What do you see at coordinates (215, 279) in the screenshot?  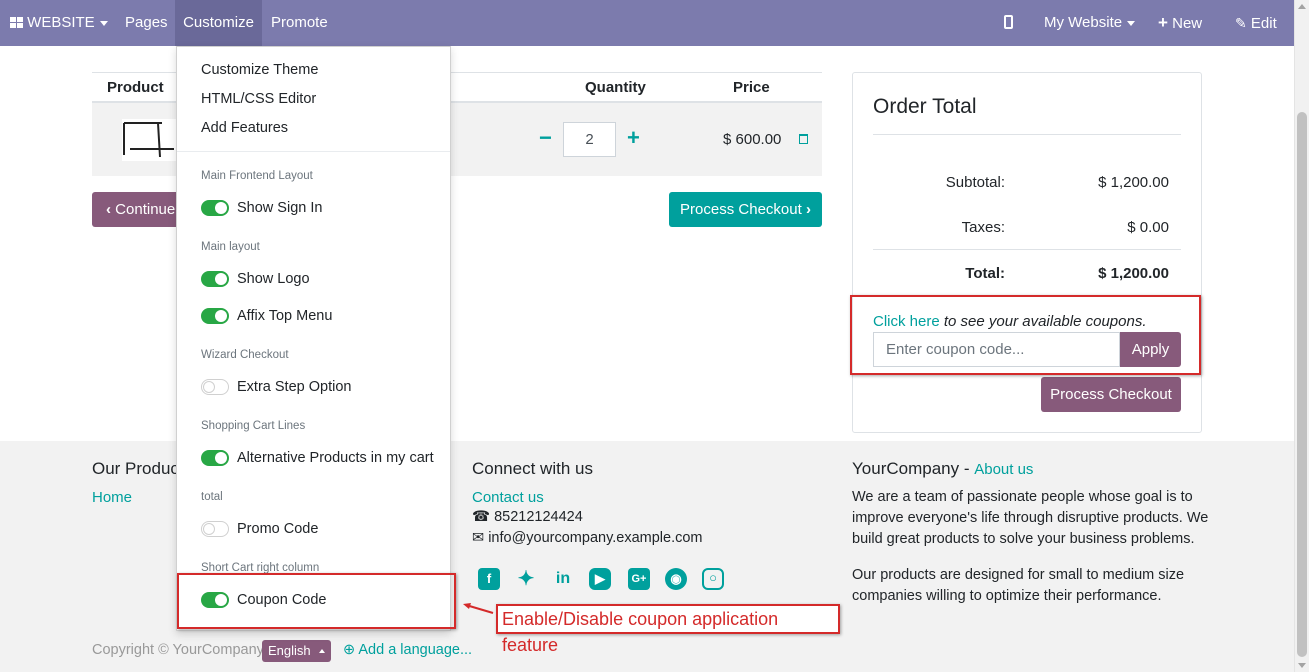 I see `toggle-show-logo` at bounding box center [215, 279].